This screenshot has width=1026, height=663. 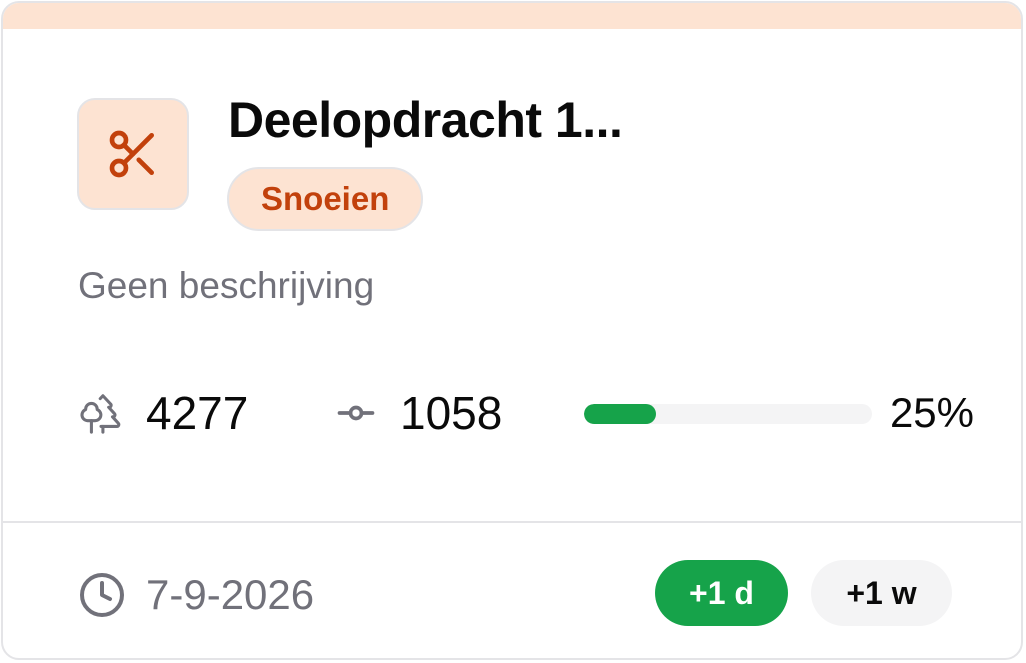 What do you see at coordinates (325, 199) in the screenshot?
I see `category-badge: Snoeien` at bounding box center [325, 199].